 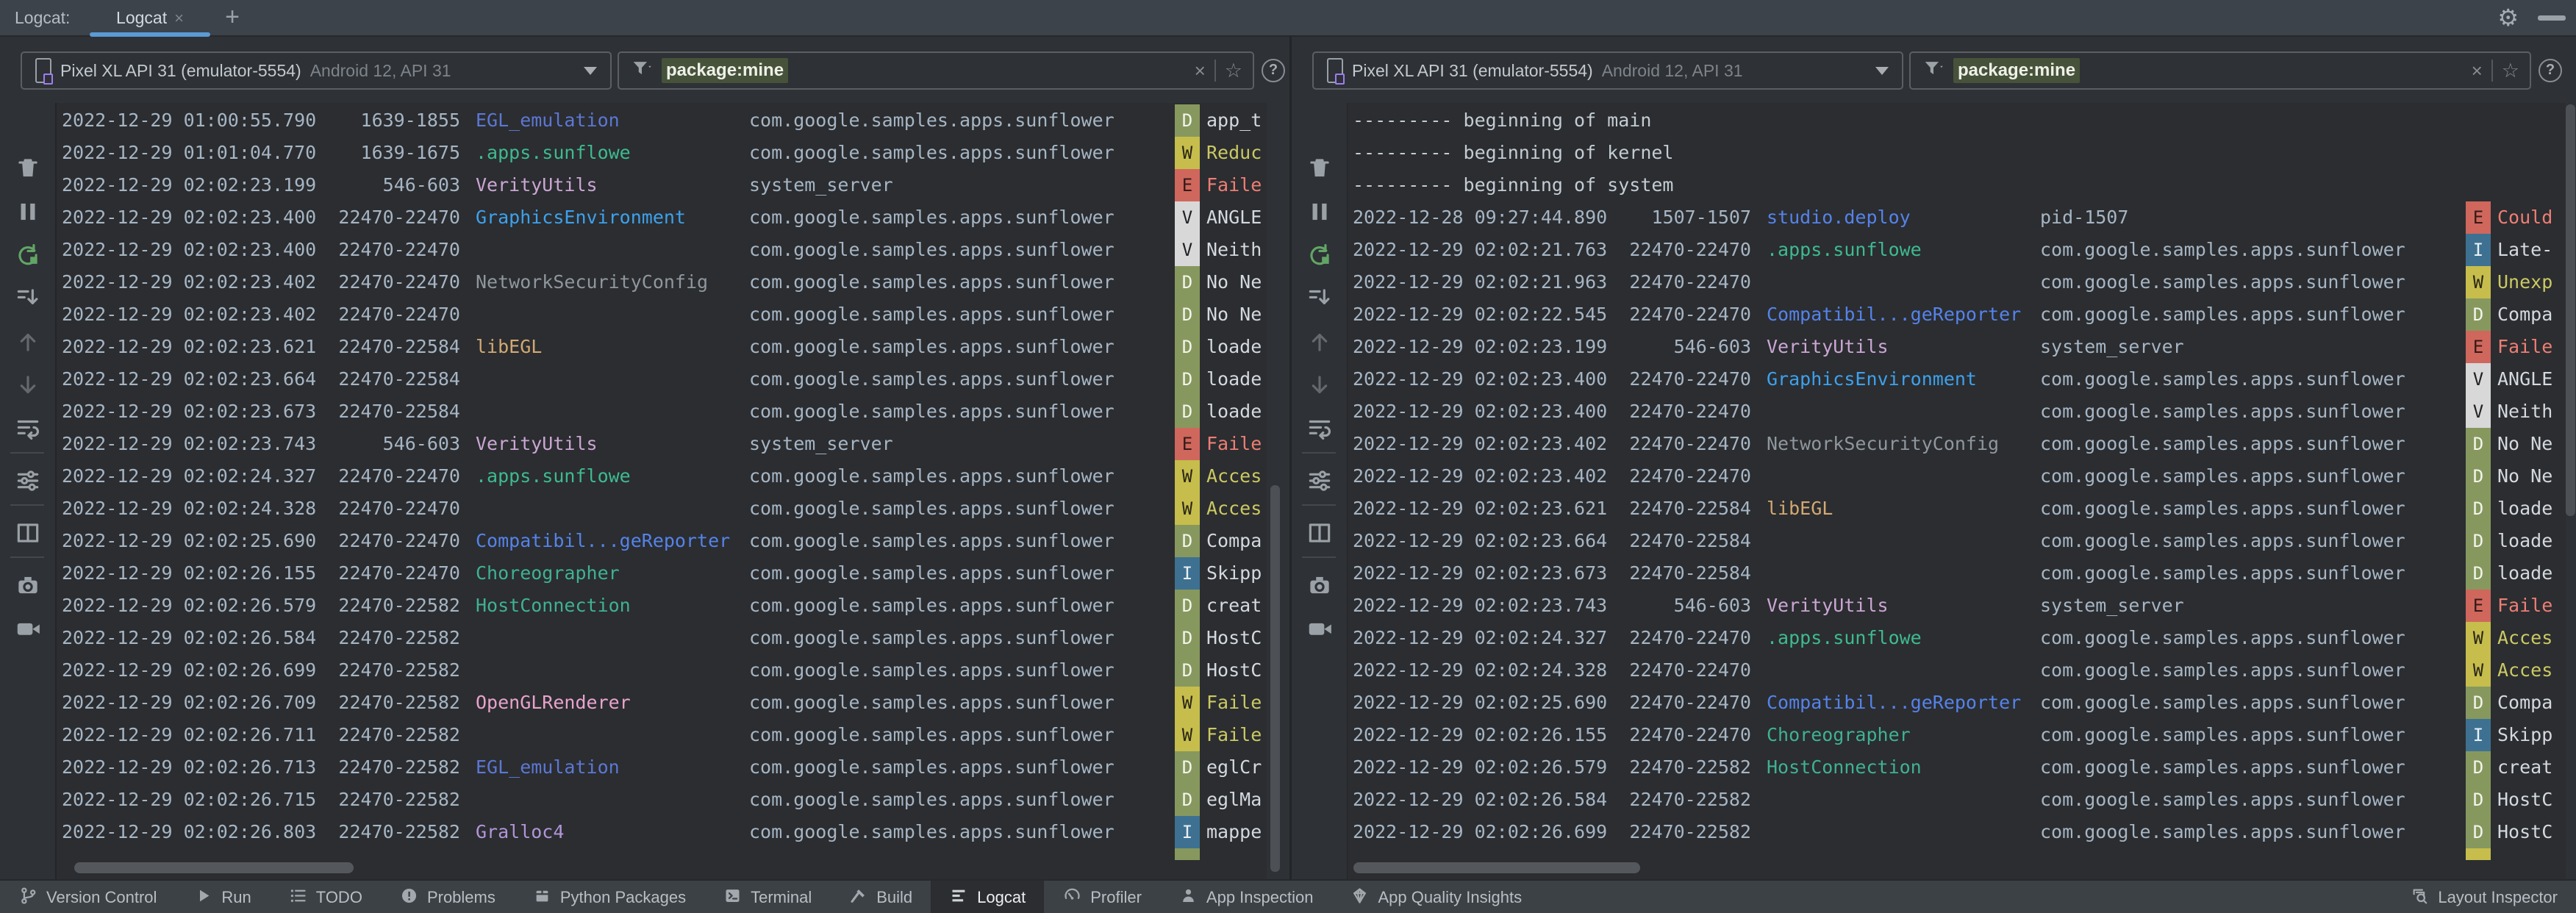 I want to click on log-row: --------- beginning of main, so click(x=1957, y=121).